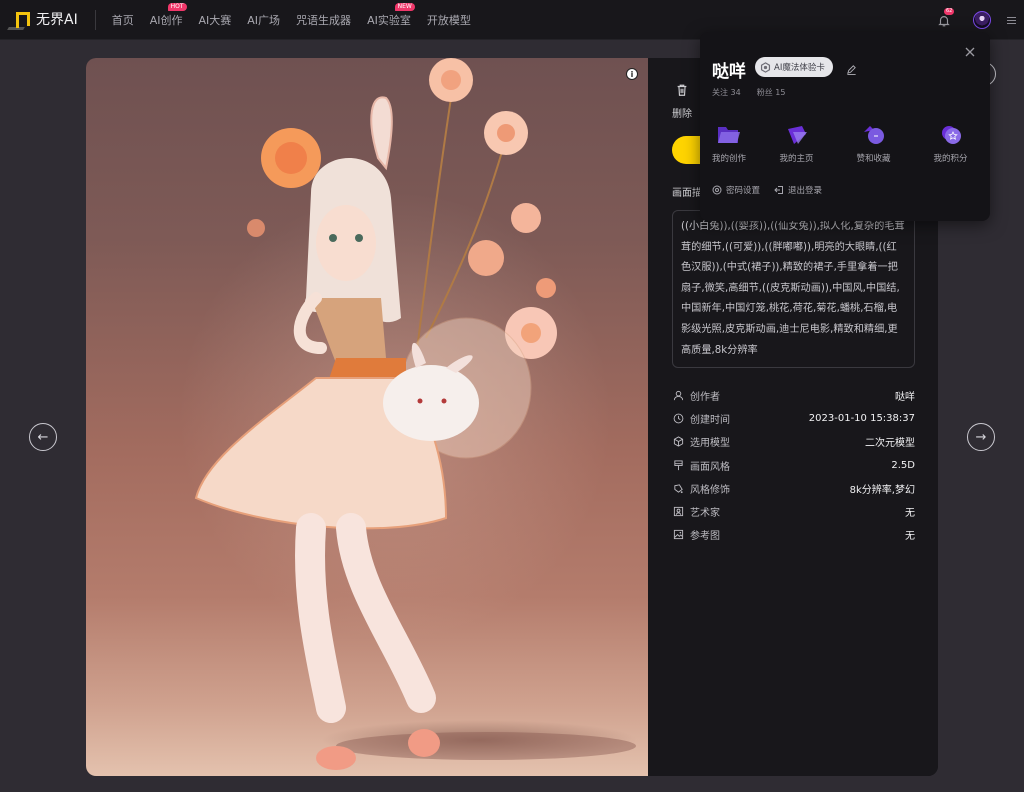 This screenshot has width=1024, height=792. Describe the element at coordinates (951, 135) in the screenshot. I see `points-icon` at that location.